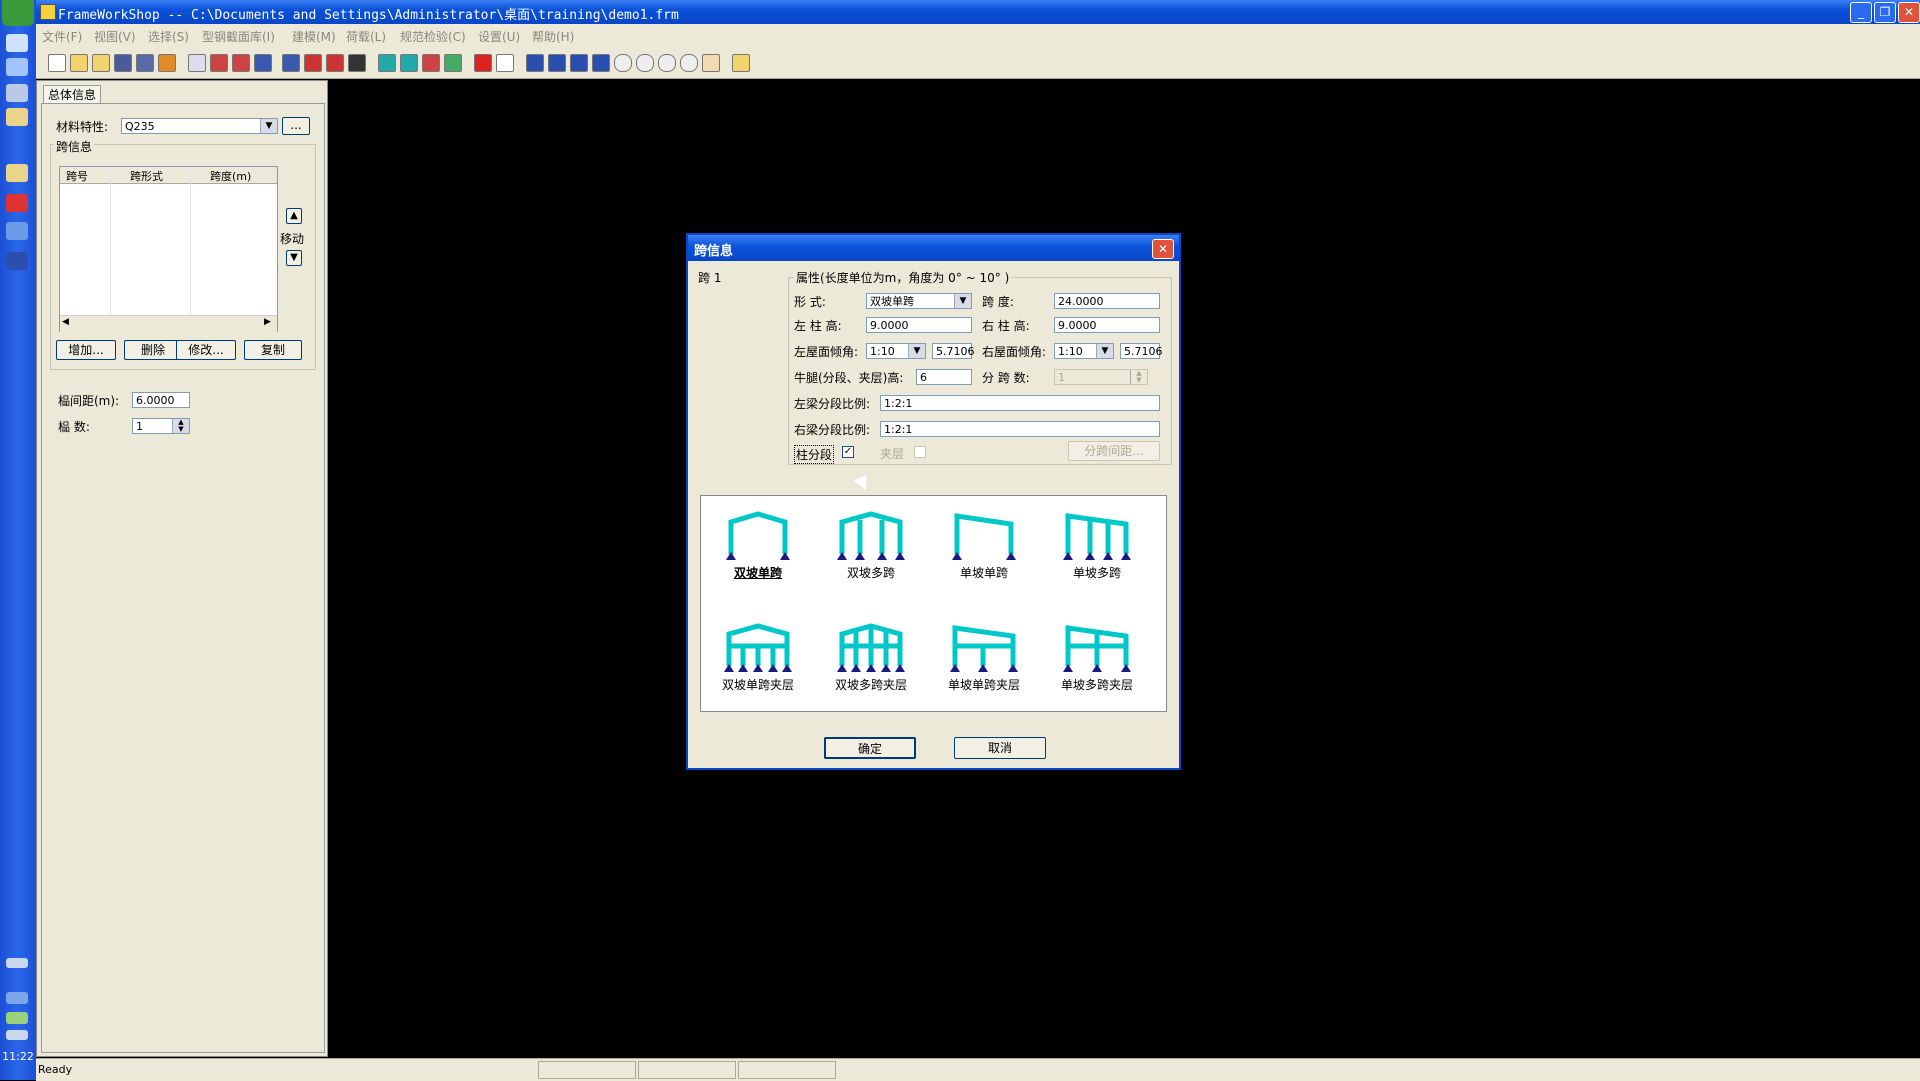  What do you see at coordinates (1885, 12) in the screenshot?
I see `restore-button: ❐` at bounding box center [1885, 12].